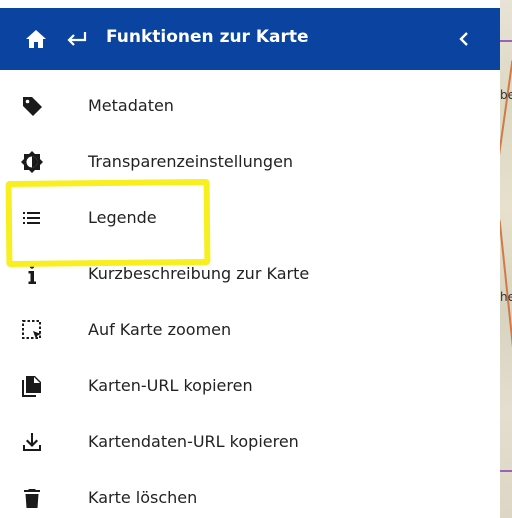 The height and width of the screenshot is (518, 512). I want to click on arrow-back-icon, so click(76, 39).